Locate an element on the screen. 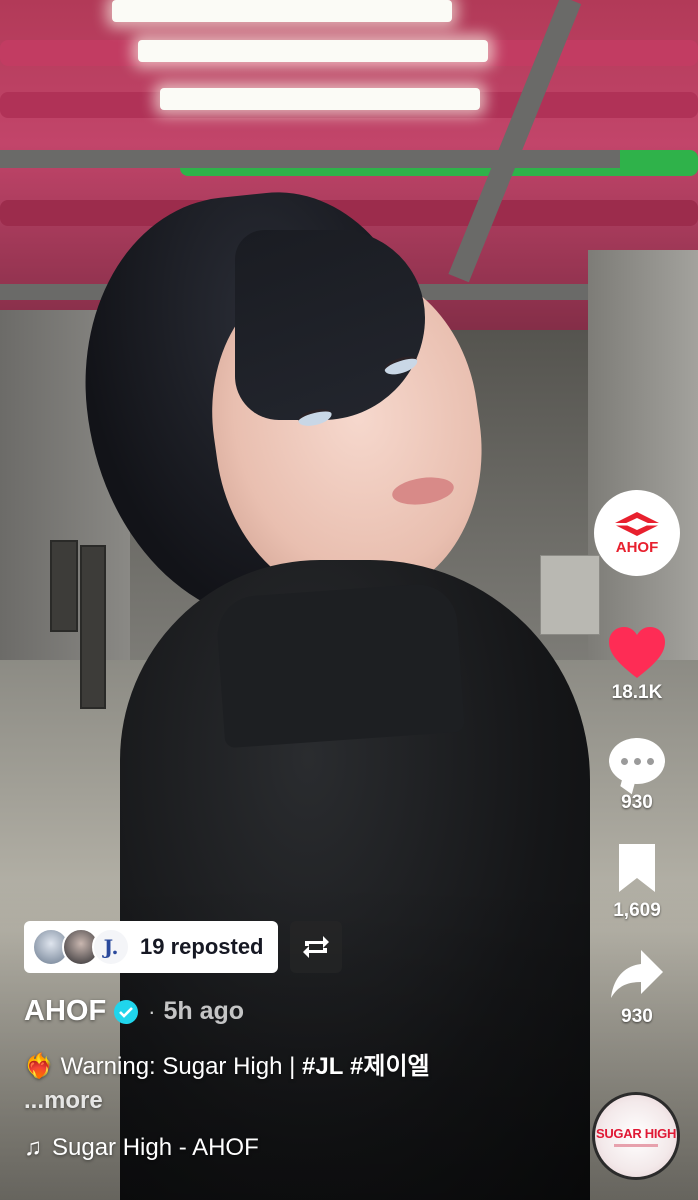  bookmark-icon is located at coordinates (636, 868).